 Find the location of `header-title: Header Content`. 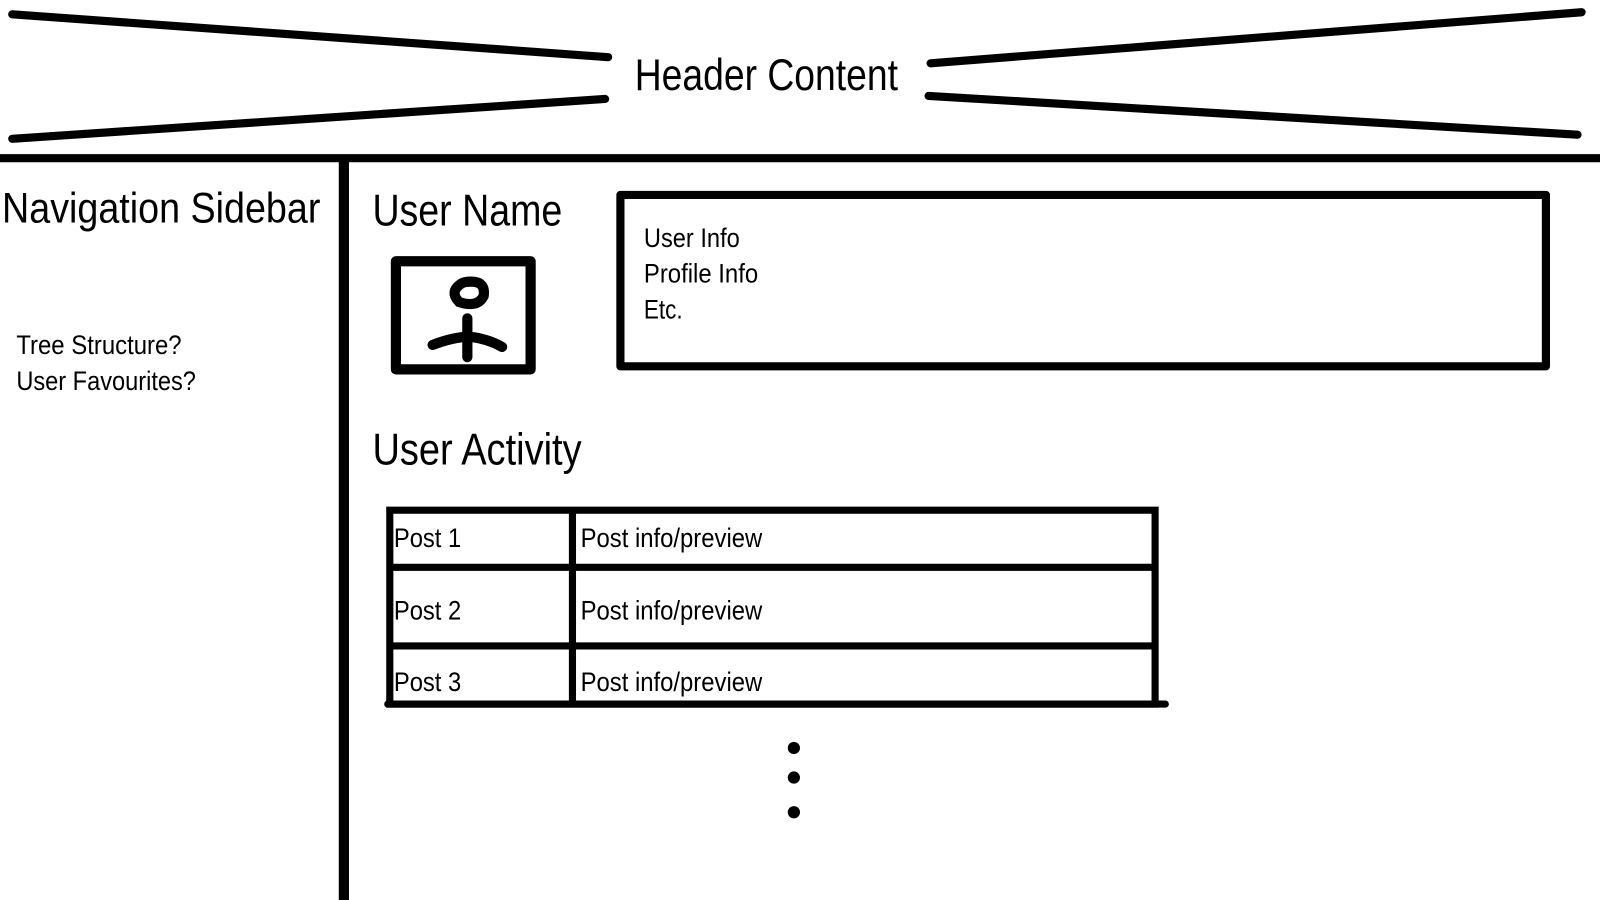

header-title: Header Content is located at coordinates (767, 74).